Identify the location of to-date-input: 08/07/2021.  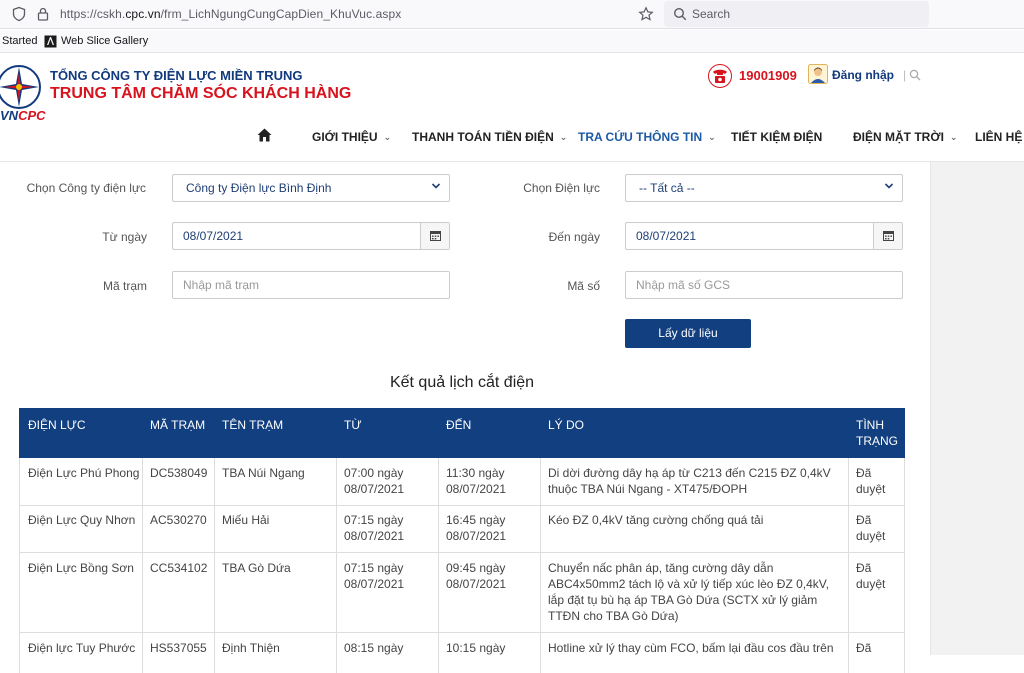
(764, 236).